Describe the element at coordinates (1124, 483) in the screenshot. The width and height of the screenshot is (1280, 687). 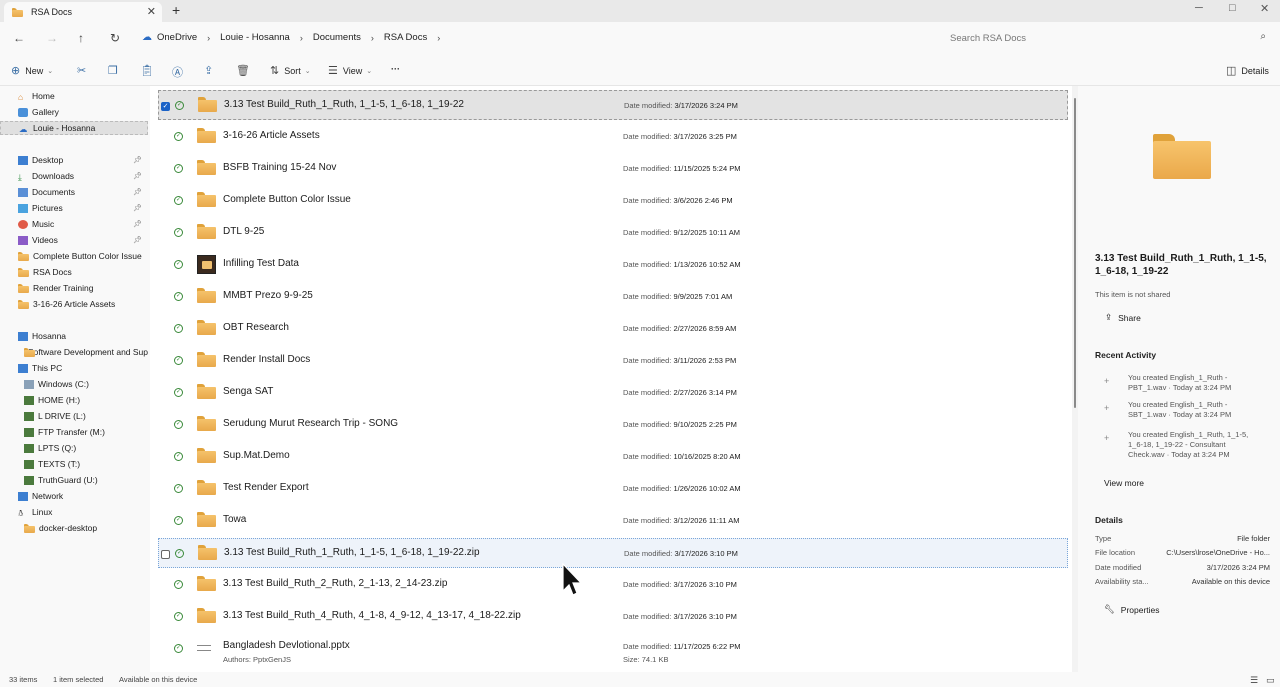
I see `view-more-link: View more` at that location.